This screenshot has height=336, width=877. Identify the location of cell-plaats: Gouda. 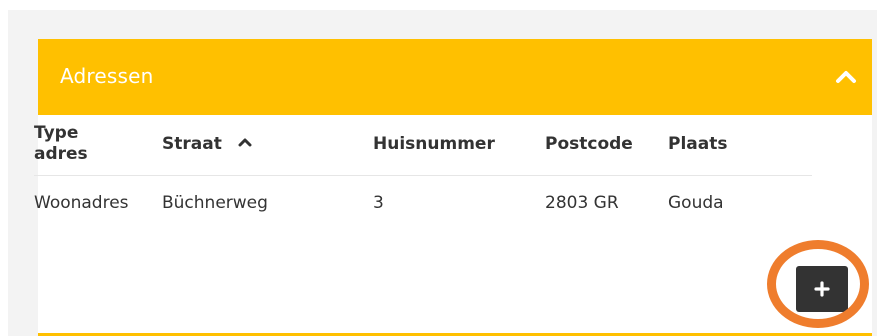
(740, 202).